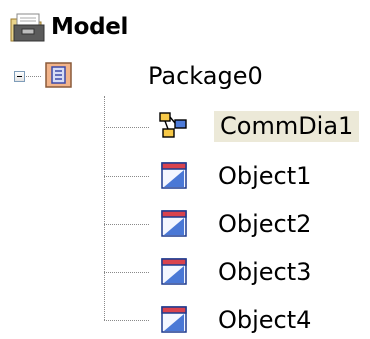  I want to click on tree-node-model-label: Model, so click(90, 27).